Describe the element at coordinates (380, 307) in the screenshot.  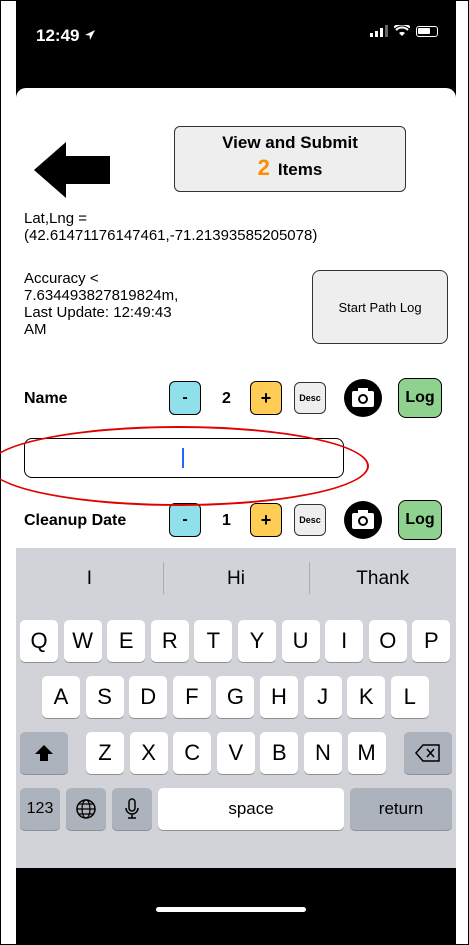
I see `start-path-log-button: Start Path Log` at that location.